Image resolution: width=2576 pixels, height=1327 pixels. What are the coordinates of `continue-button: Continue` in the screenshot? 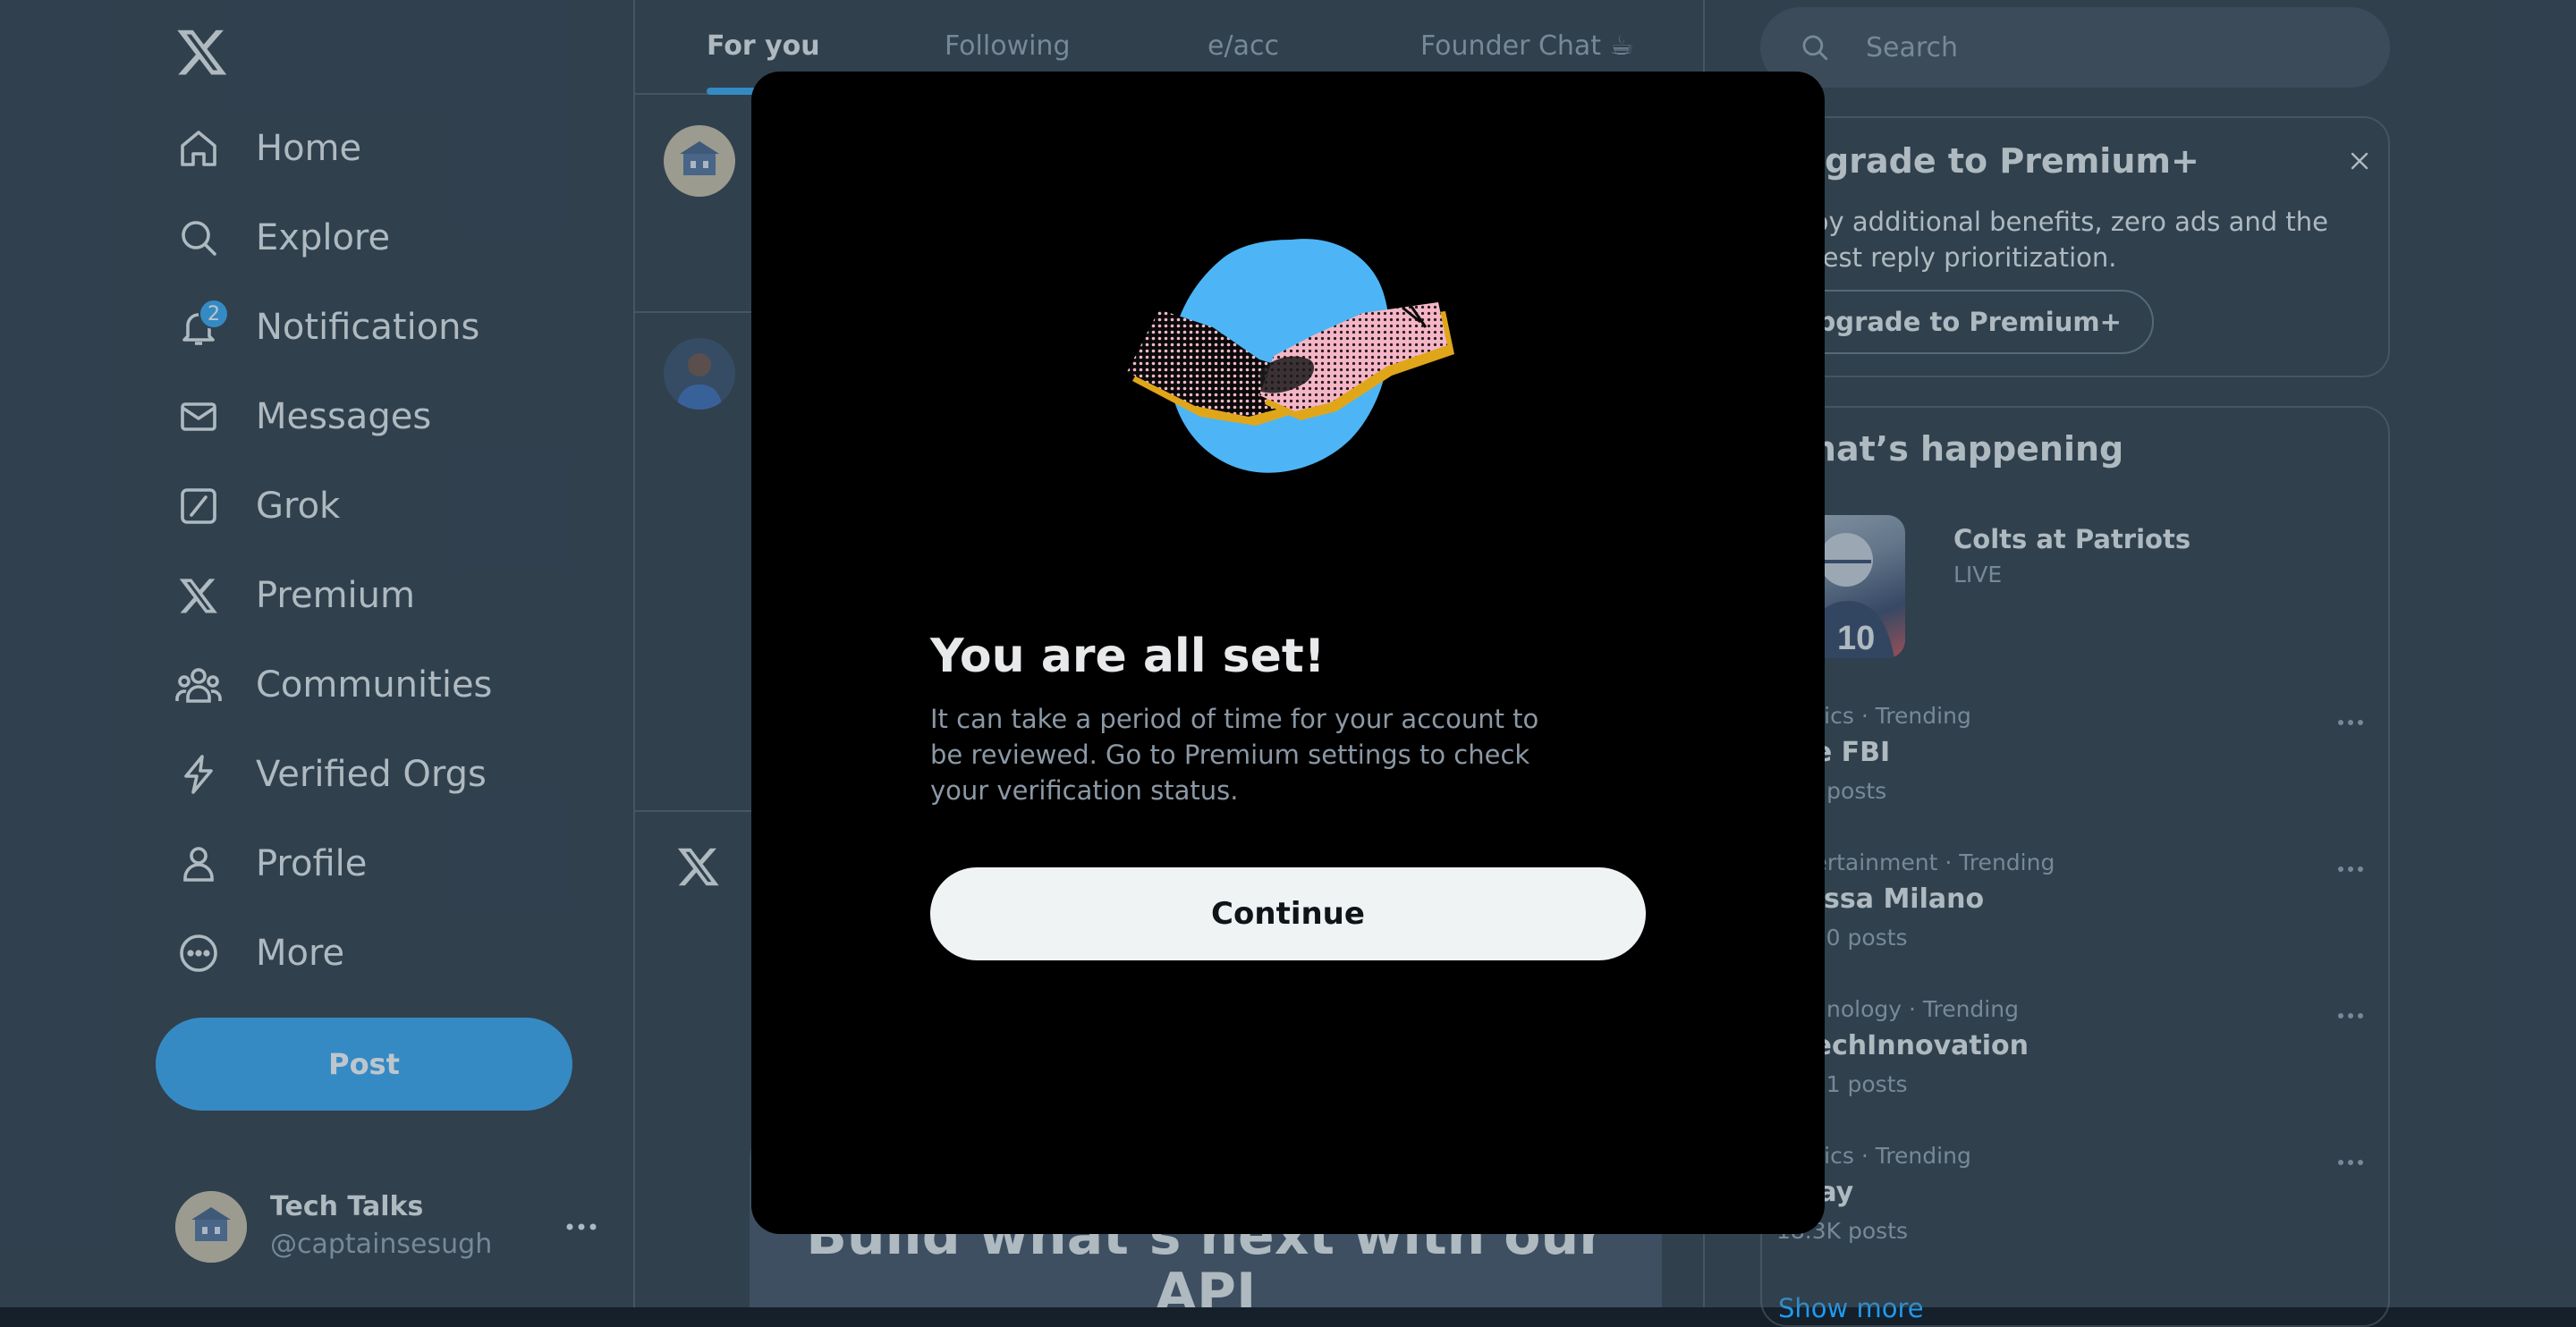 It's located at (1288, 913).